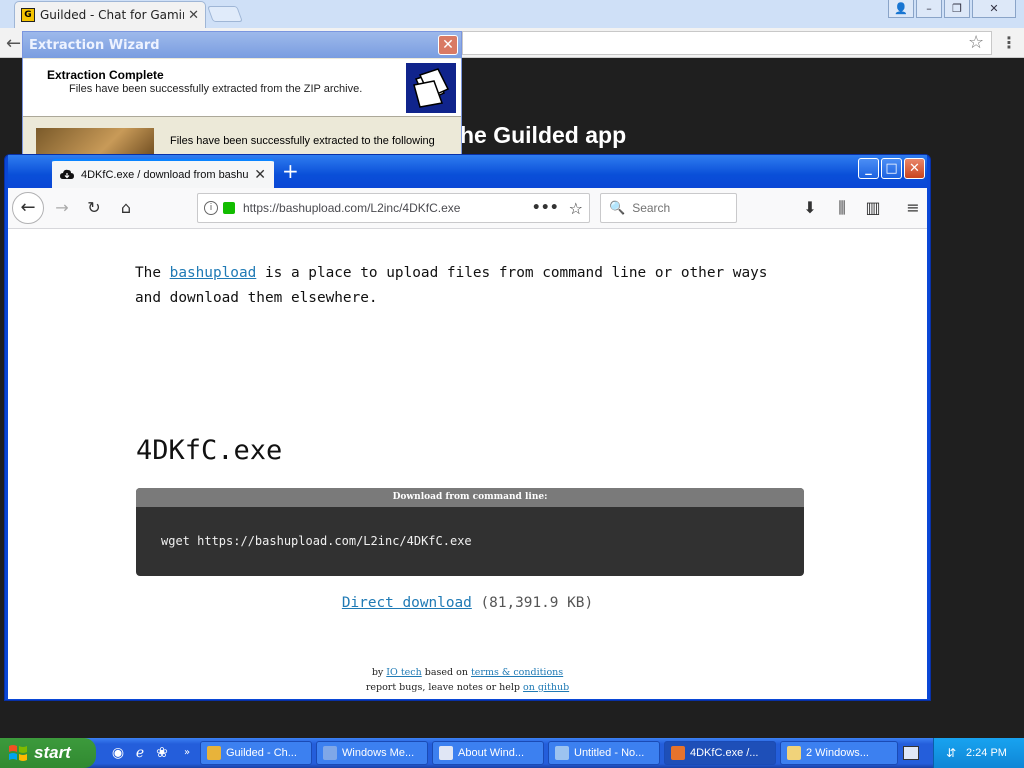 The width and height of the screenshot is (1024, 768). Describe the element at coordinates (842, 208) in the screenshot. I see `library-icon: ⫼` at that location.